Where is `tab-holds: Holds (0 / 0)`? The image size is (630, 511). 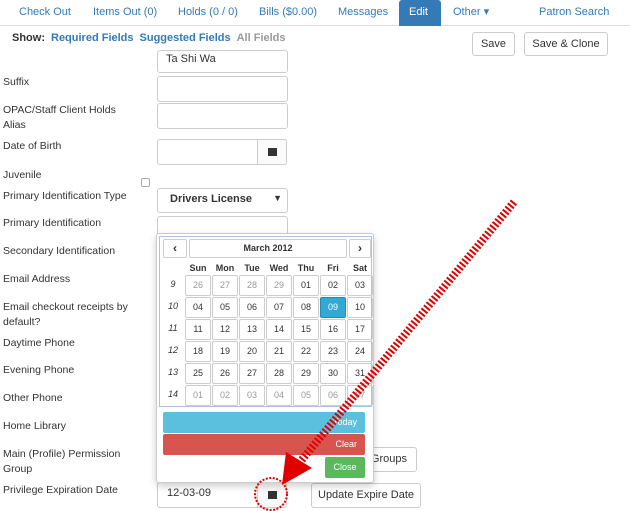 tab-holds: Holds (0 / 0) is located at coordinates (208, 13).